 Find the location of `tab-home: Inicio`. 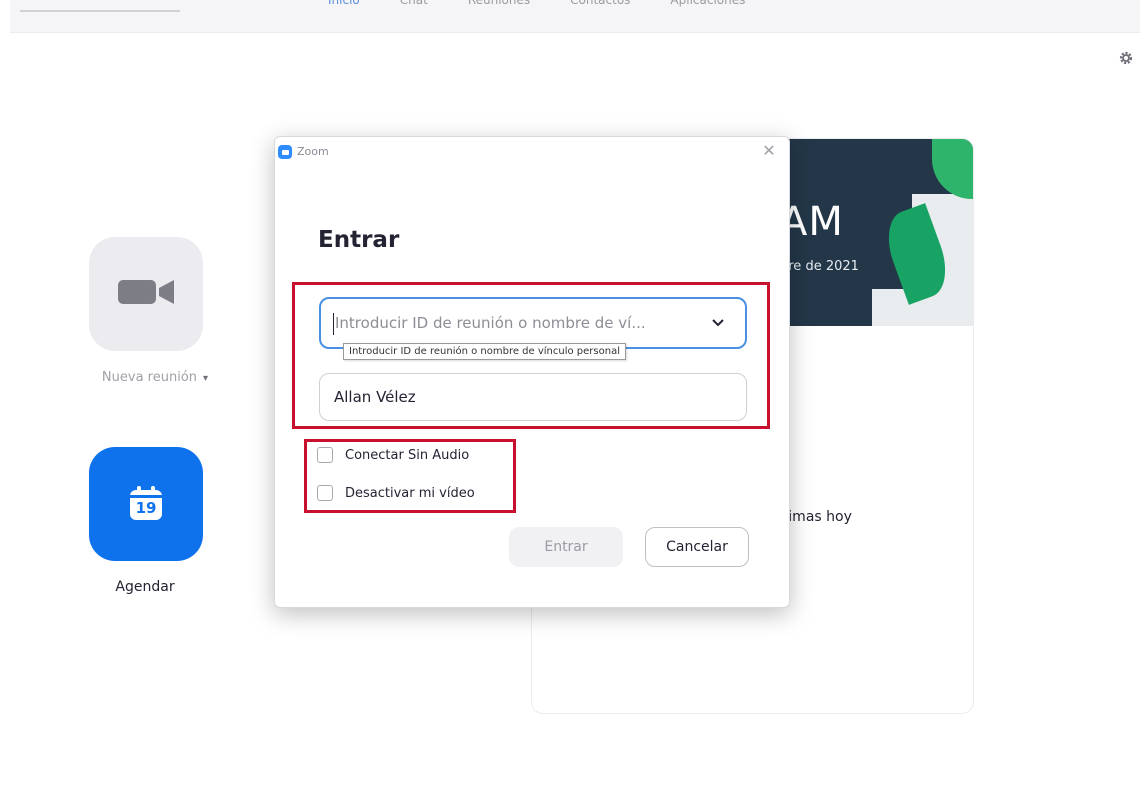

tab-home: Inicio is located at coordinates (344, 7).